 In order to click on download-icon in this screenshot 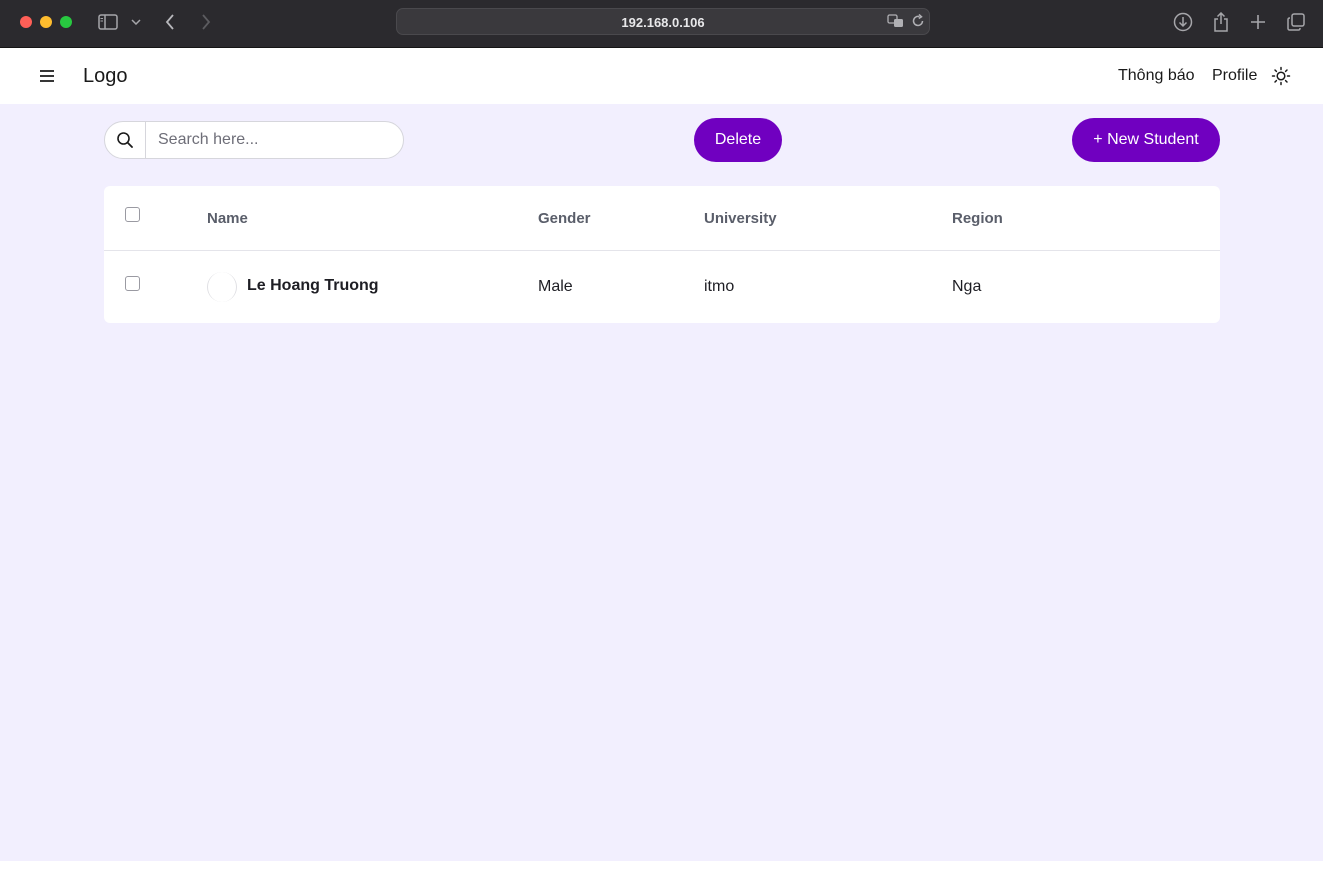, I will do `click(1183, 22)`.